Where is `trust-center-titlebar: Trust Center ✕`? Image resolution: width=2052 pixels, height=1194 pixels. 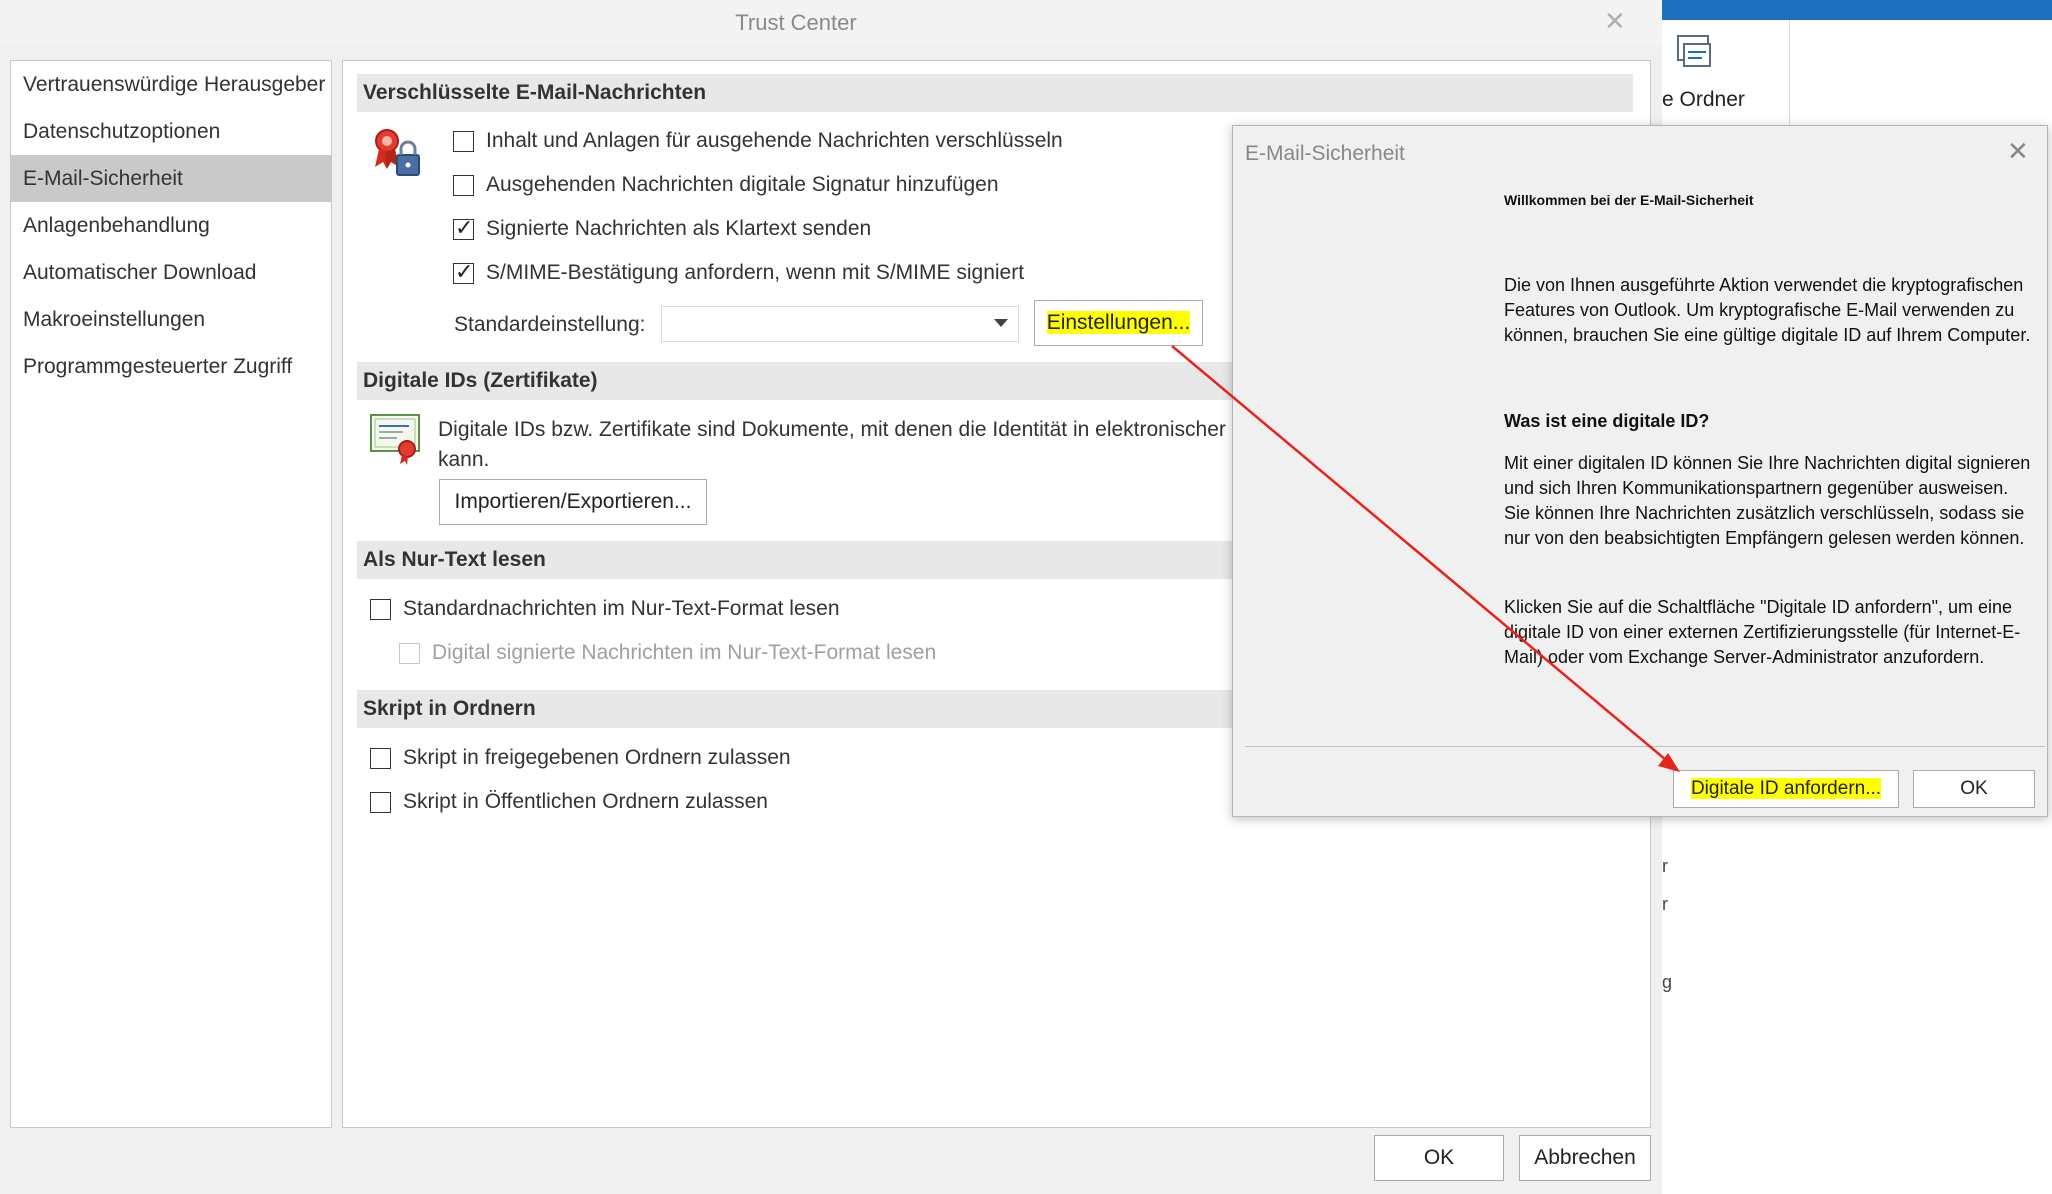 trust-center-titlebar: Trust Center ✕ is located at coordinates (831, 23).